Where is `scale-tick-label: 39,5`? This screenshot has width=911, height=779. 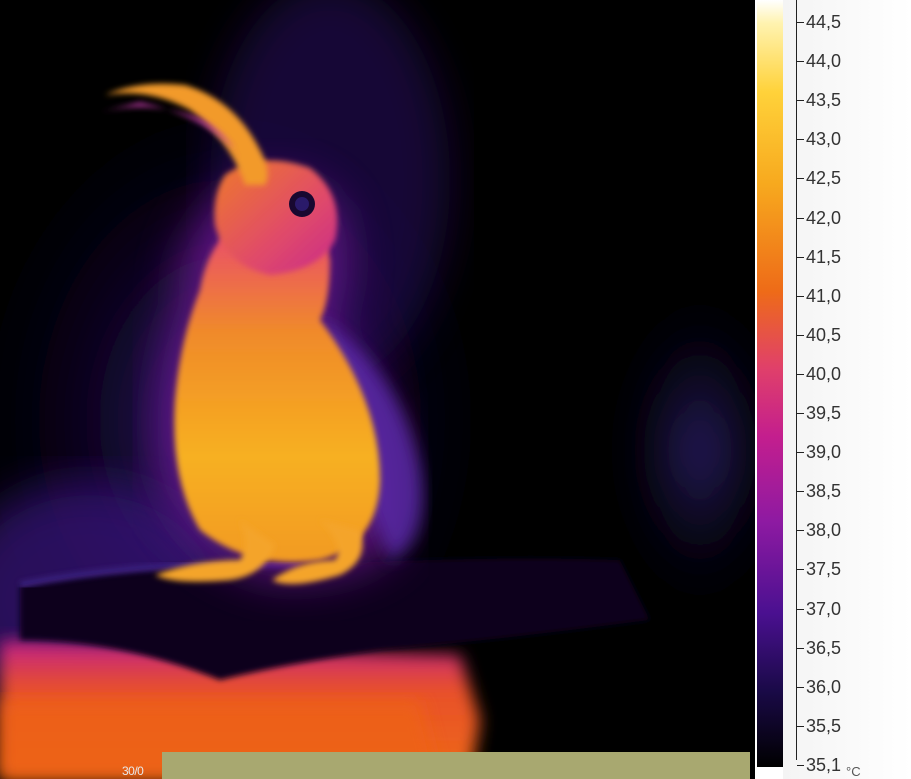
scale-tick-label: 39,5 is located at coordinates (824, 413).